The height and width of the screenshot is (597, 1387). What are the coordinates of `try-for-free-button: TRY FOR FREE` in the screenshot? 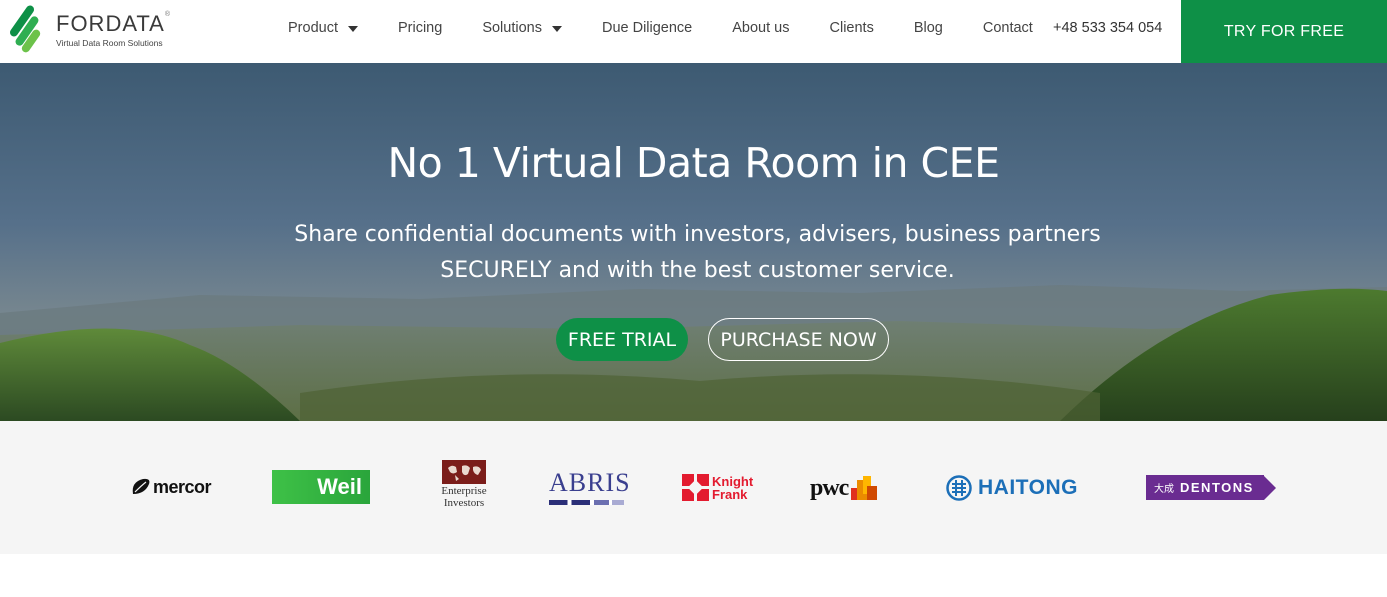 It's located at (1284, 31).